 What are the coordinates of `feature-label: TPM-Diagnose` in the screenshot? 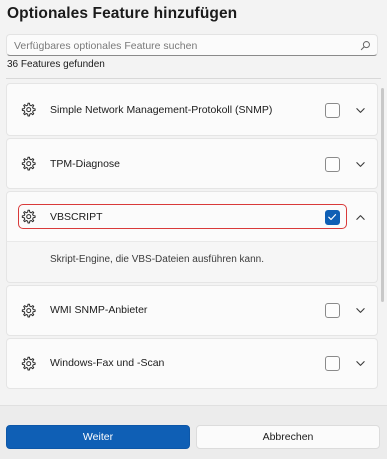 It's located at (85, 164).